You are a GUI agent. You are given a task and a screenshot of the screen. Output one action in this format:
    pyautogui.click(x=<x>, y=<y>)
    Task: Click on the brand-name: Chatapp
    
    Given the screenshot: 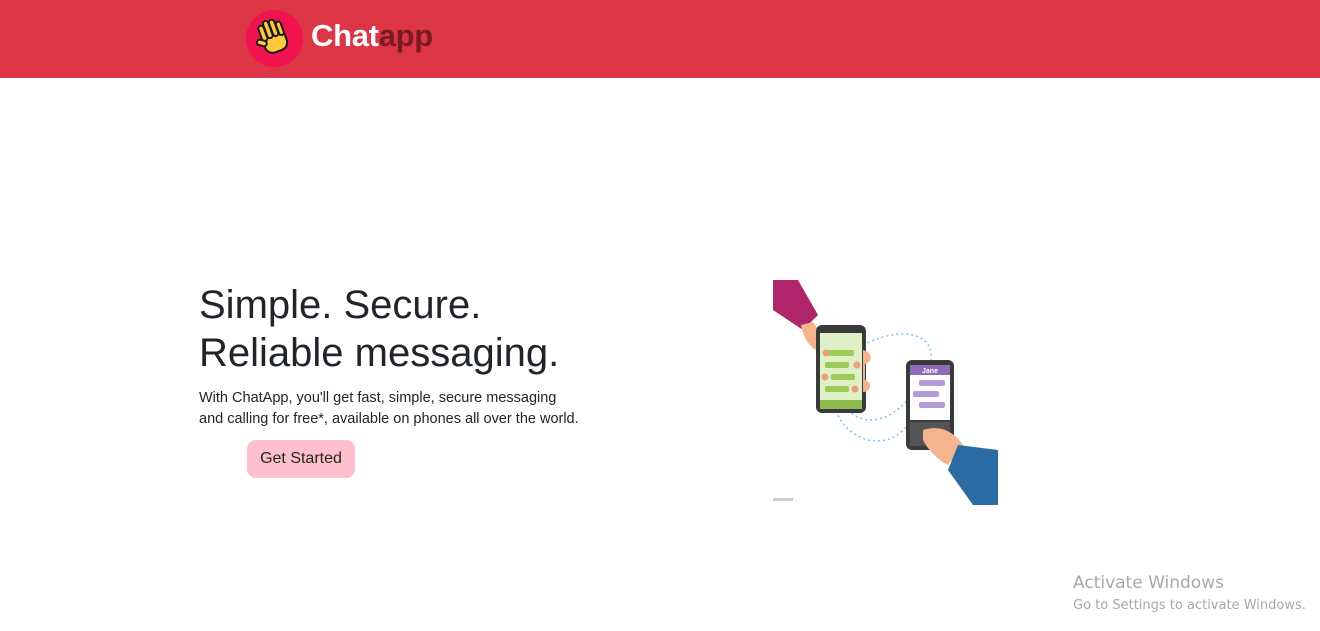 What is the action you would take?
    pyautogui.click(x=372, y=36)
    